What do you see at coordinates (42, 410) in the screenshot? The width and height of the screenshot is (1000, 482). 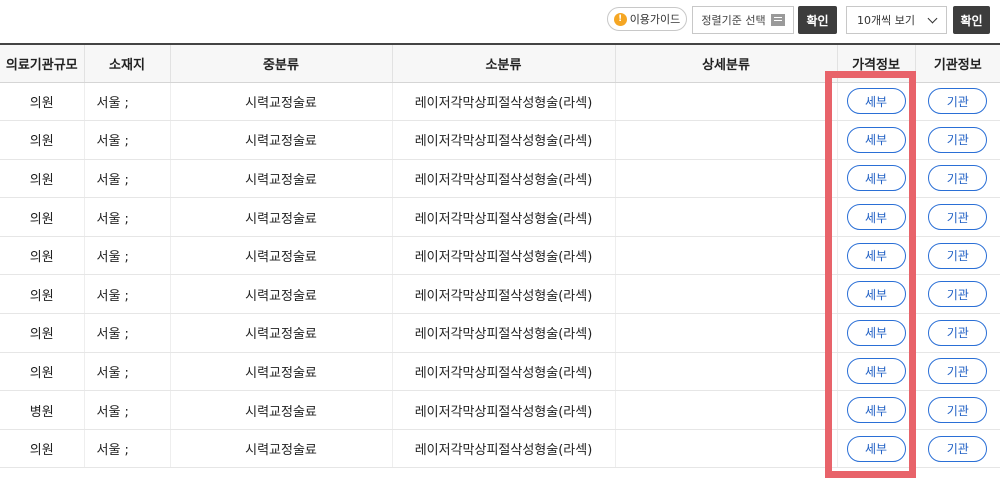 I see `cell-facility-size: 병원` at bounding box center [42, 410].